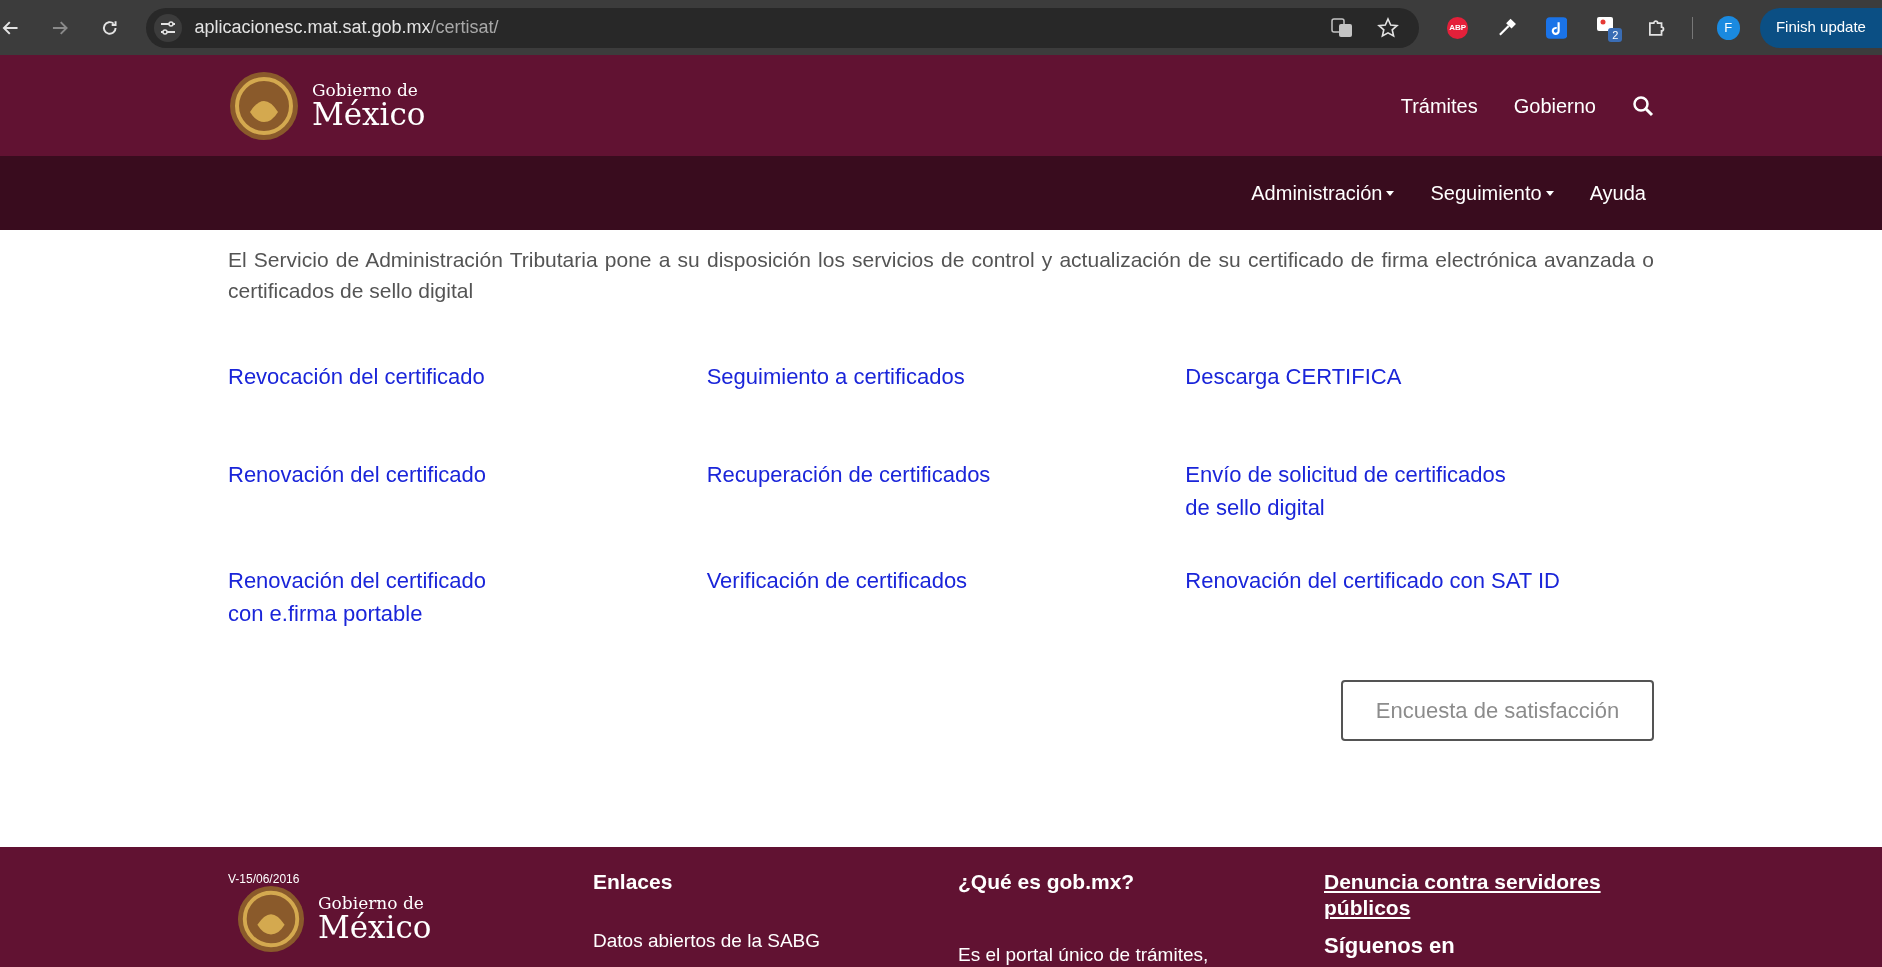 The image size is (1882, 967). I want to click on certificate-link: Seguimiento a certificados, so click(835, 376).